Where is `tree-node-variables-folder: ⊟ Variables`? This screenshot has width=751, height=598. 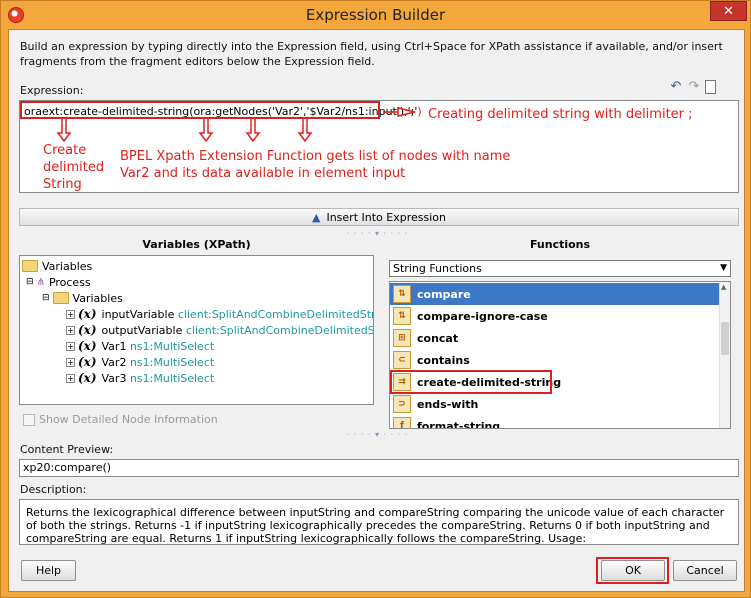 tree-node-variables-folder: ⊟ Variables is located at coordinates (82, 298).